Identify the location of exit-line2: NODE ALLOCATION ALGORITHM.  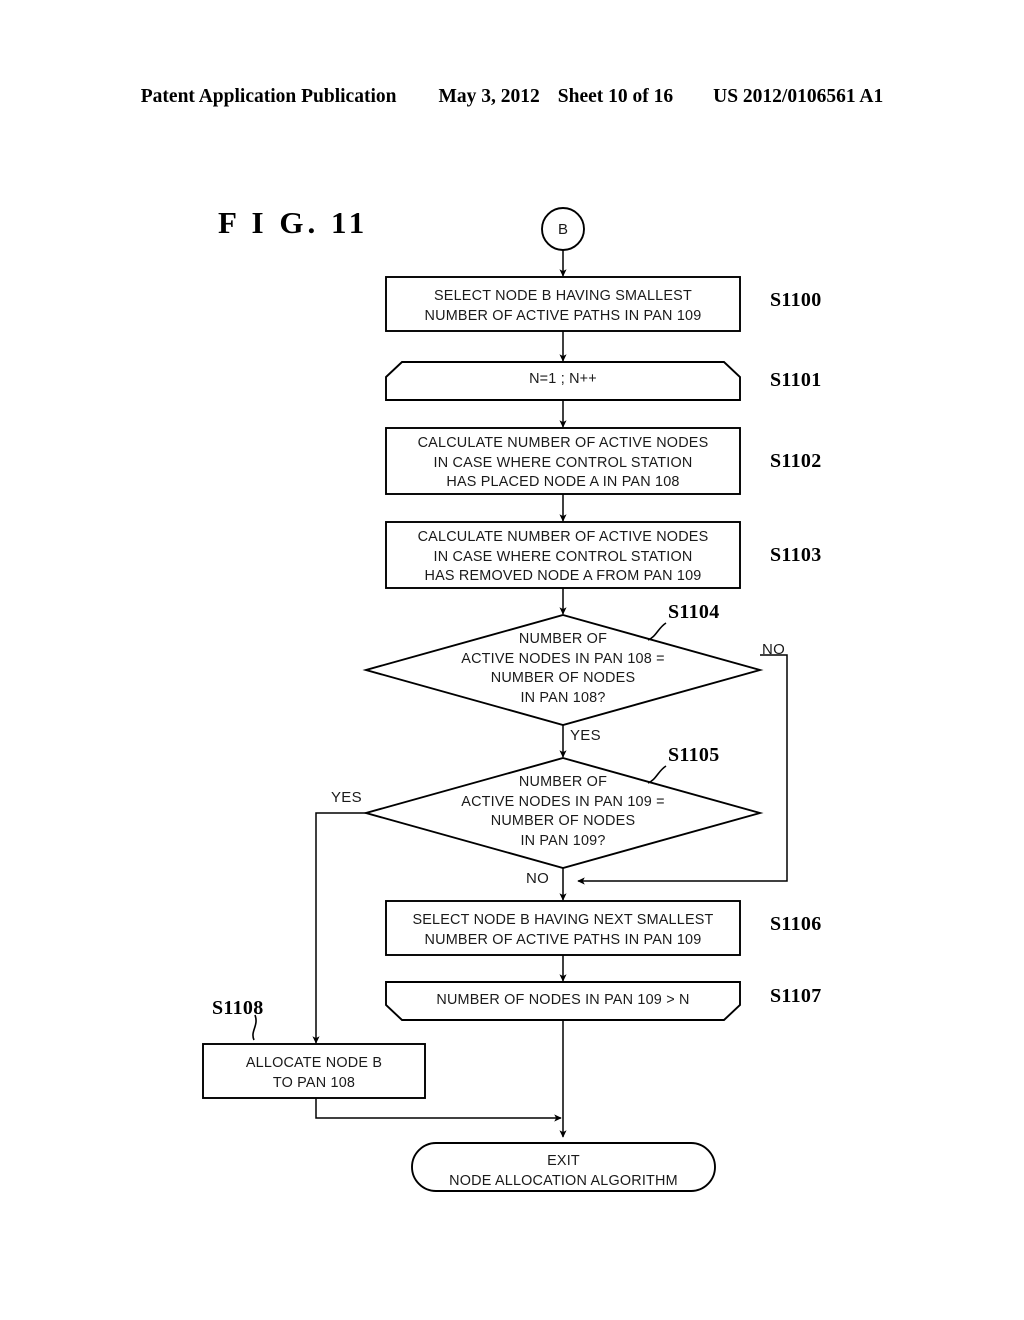
(563, 1180).